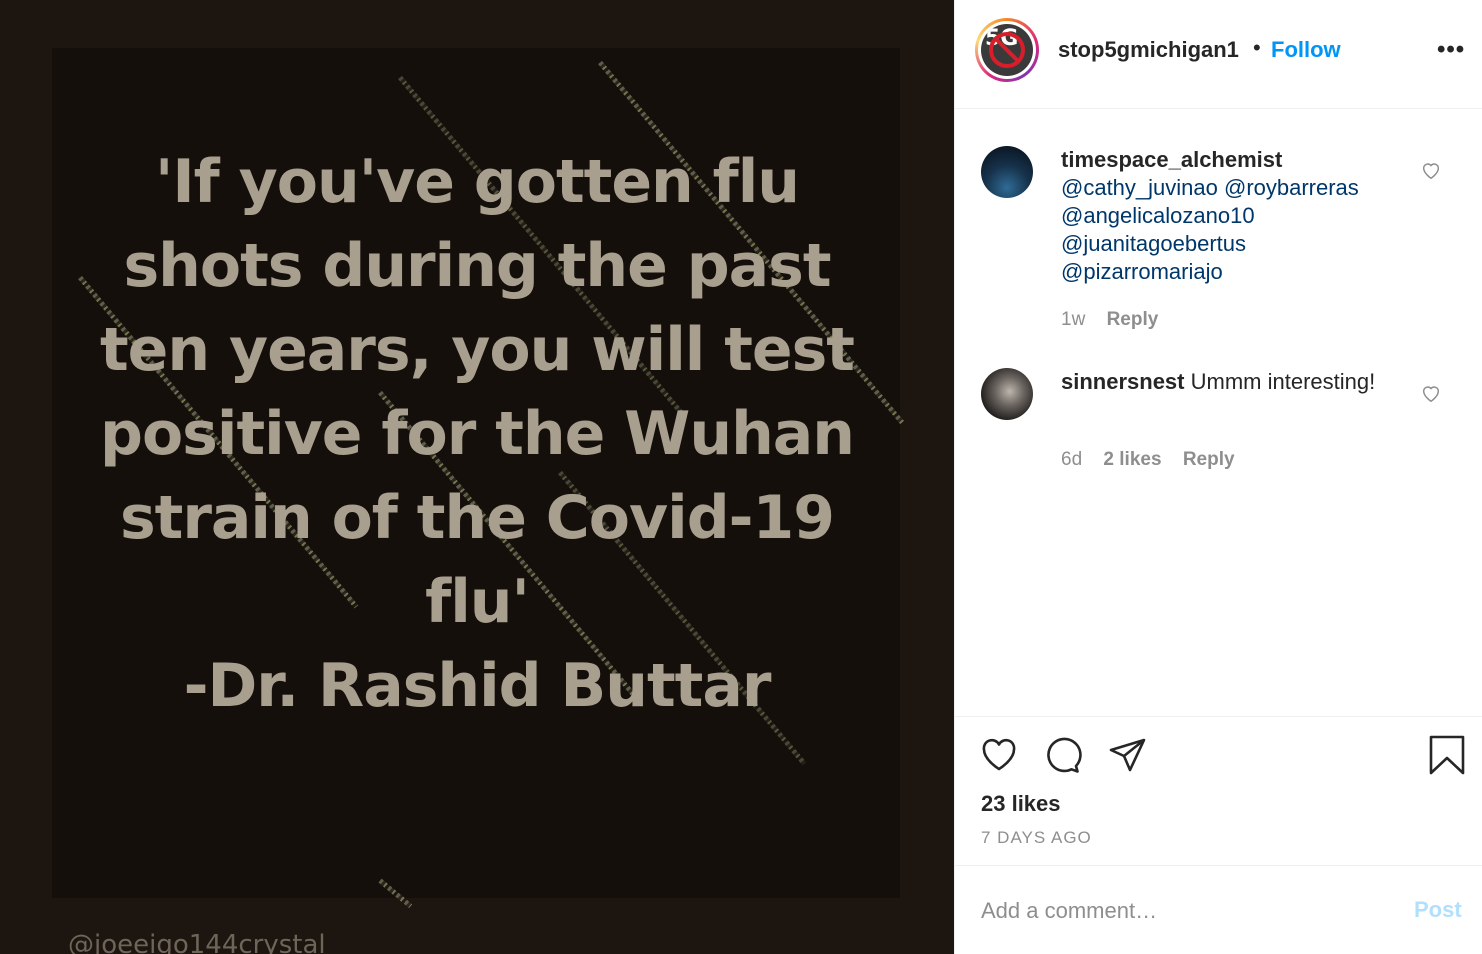 This screenshot has width=1482, height=954. I want to click on mention-link: @pizarromariajo, so click(1231, 272).